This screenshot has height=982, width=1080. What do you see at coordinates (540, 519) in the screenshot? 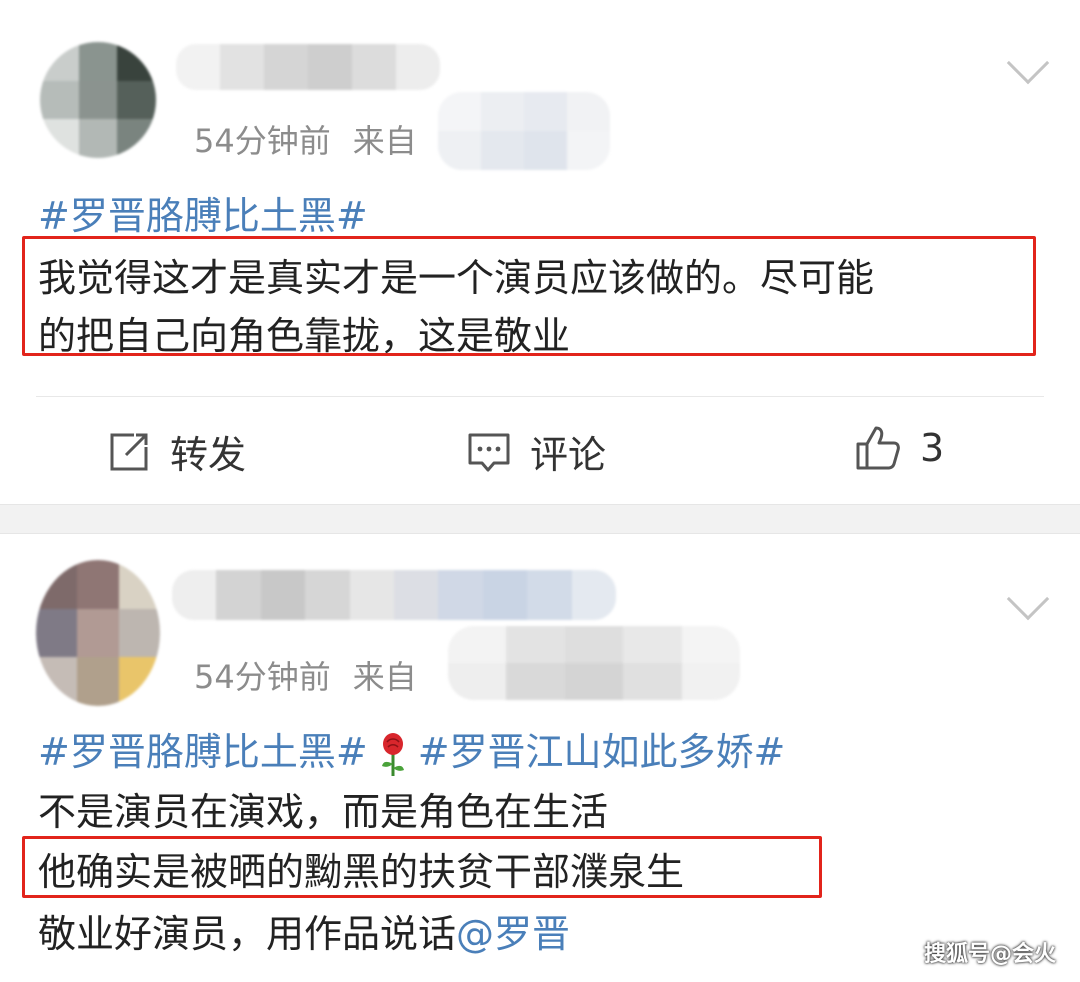
I see `post-separator` at bounding box center [540, 519].